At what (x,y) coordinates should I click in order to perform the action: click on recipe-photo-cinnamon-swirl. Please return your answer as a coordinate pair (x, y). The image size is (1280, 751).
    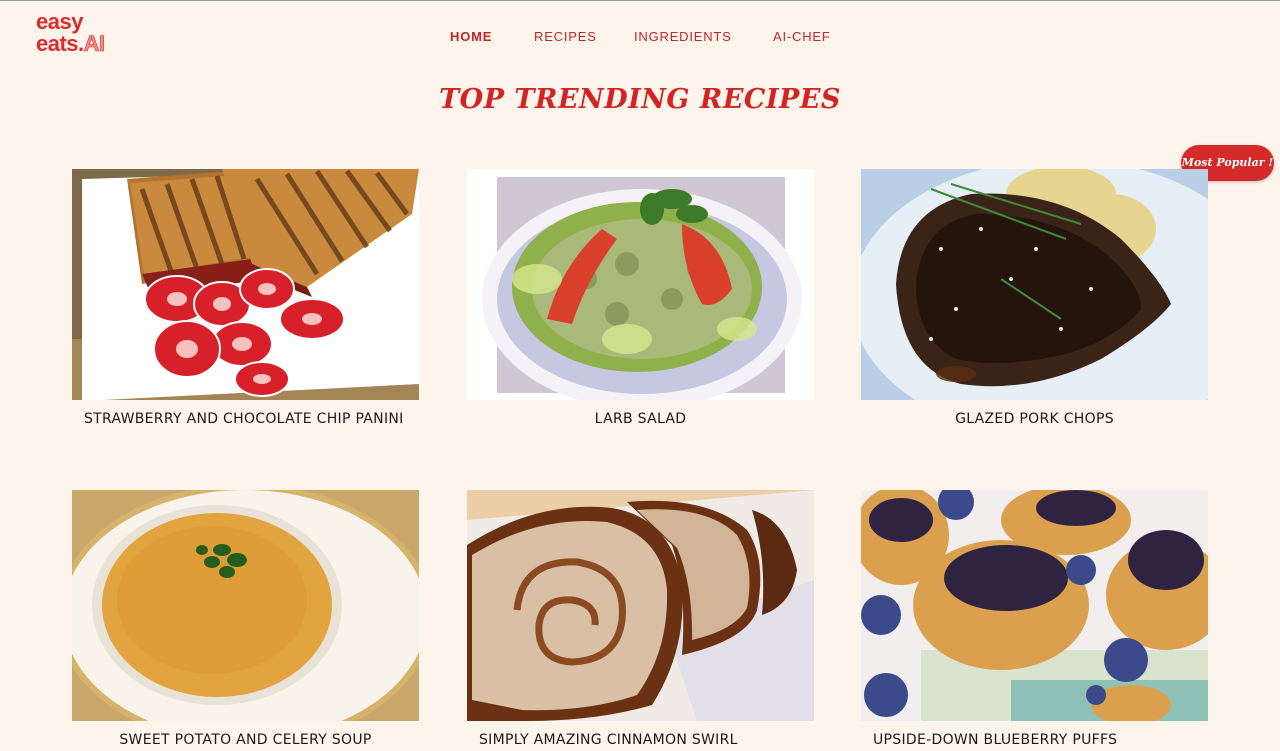
    Looking at the image, I should click on (640, 605).